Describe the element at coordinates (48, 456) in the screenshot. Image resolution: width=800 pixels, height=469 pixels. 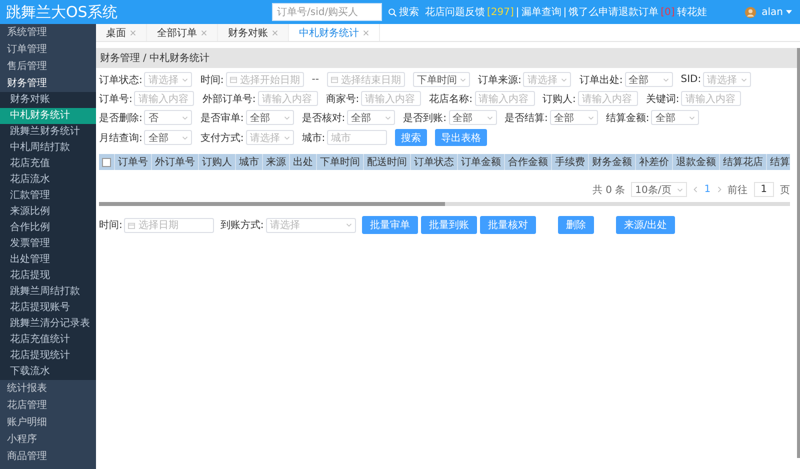
I see `sidebar-item: 商品管理` at that location.